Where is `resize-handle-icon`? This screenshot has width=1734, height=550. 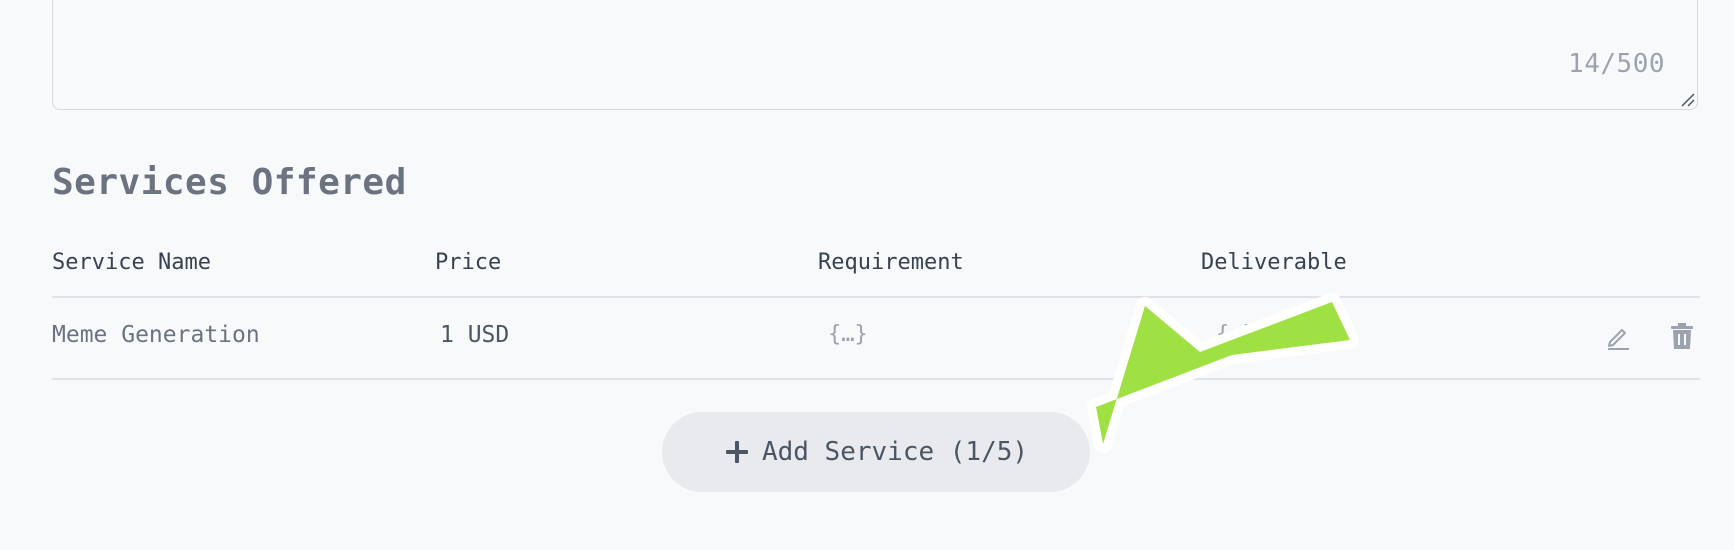
resize-handle-icon is located at coordinates (1687, 99).